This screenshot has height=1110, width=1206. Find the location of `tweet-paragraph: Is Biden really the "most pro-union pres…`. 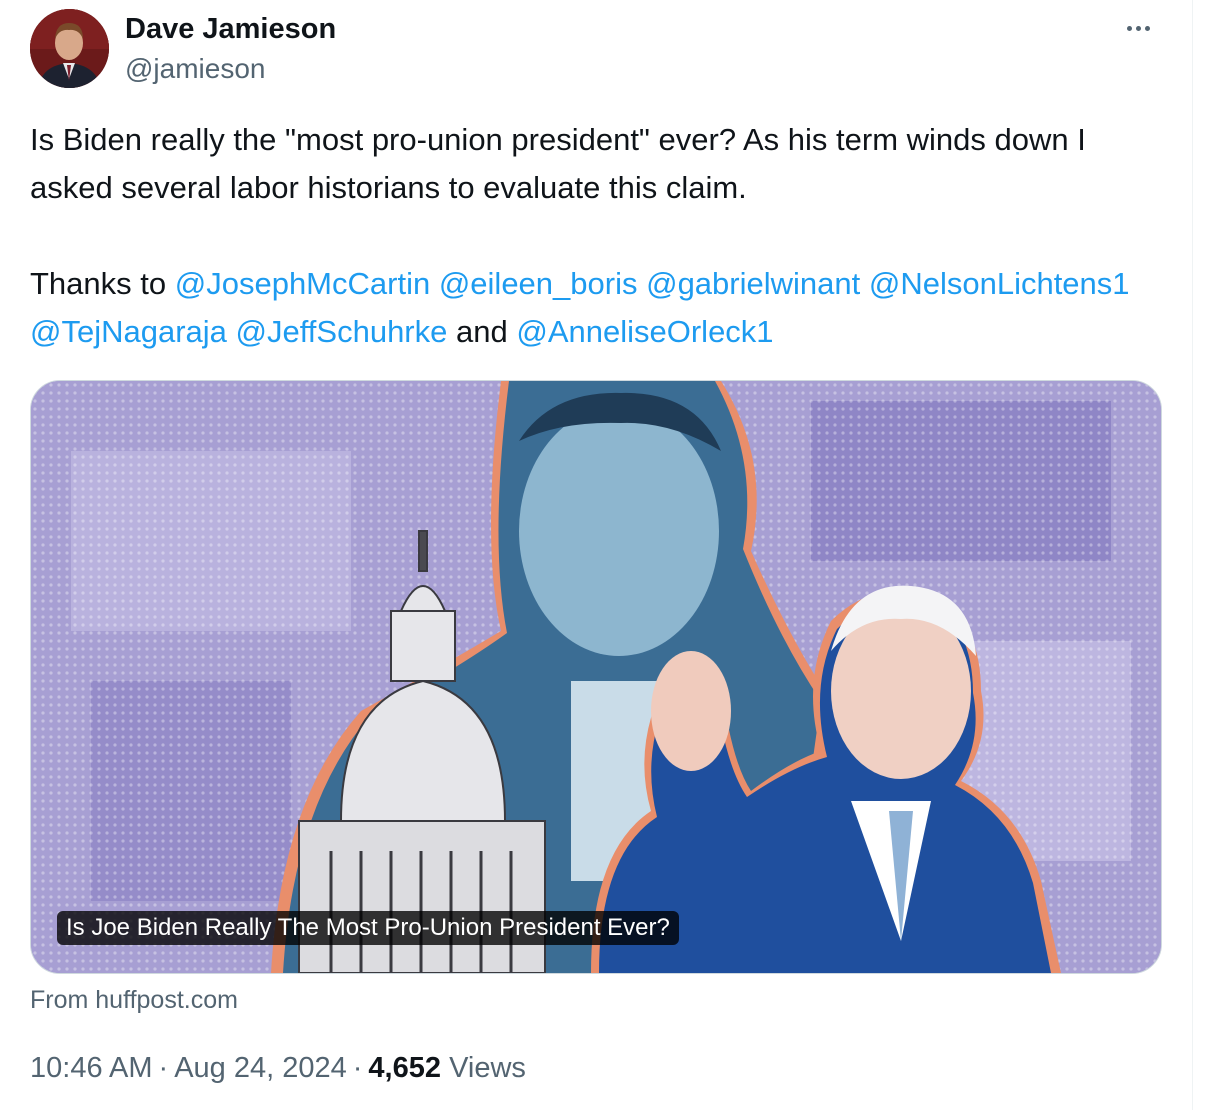

tweet-paragraph: Is Biden really the "most pro-union pres… is located at coordinates (558, 163).